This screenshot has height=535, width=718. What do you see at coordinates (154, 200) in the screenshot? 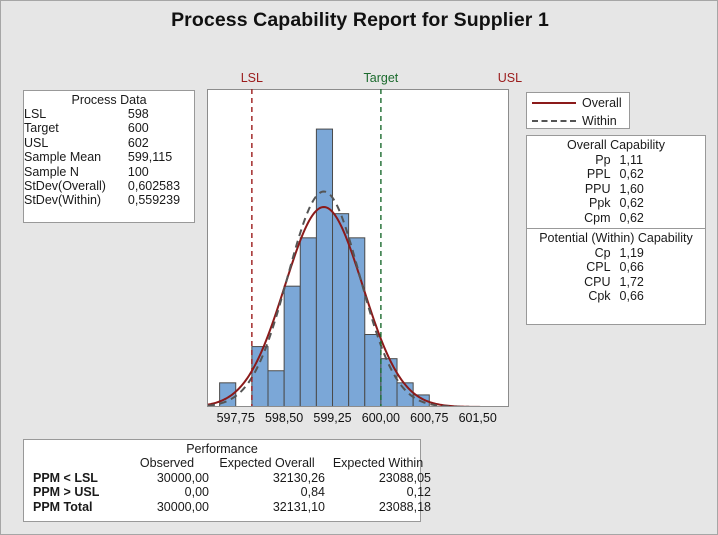
I see `row-value: 0,559239` at bounding box center [154, 200].